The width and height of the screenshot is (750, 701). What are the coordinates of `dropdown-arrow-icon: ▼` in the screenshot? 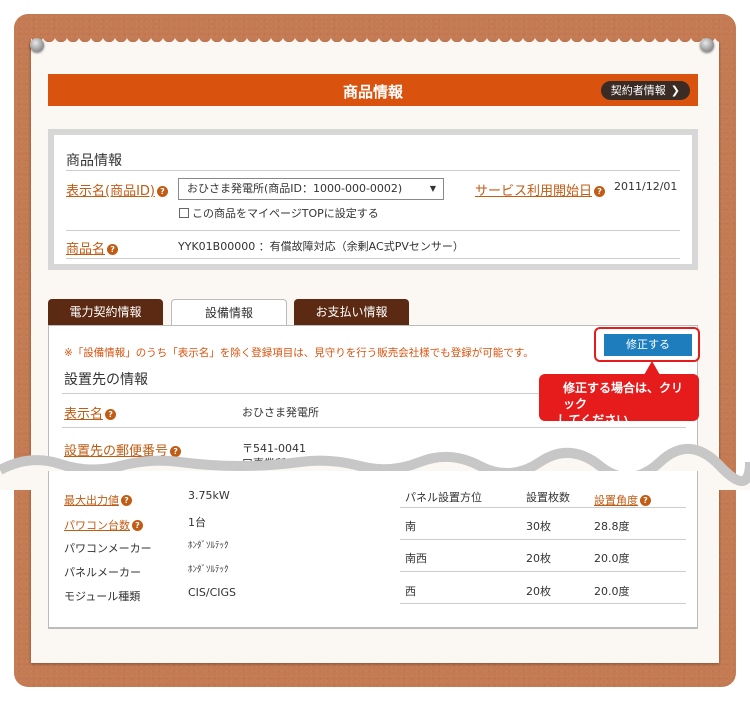 It's located at (432, 188).